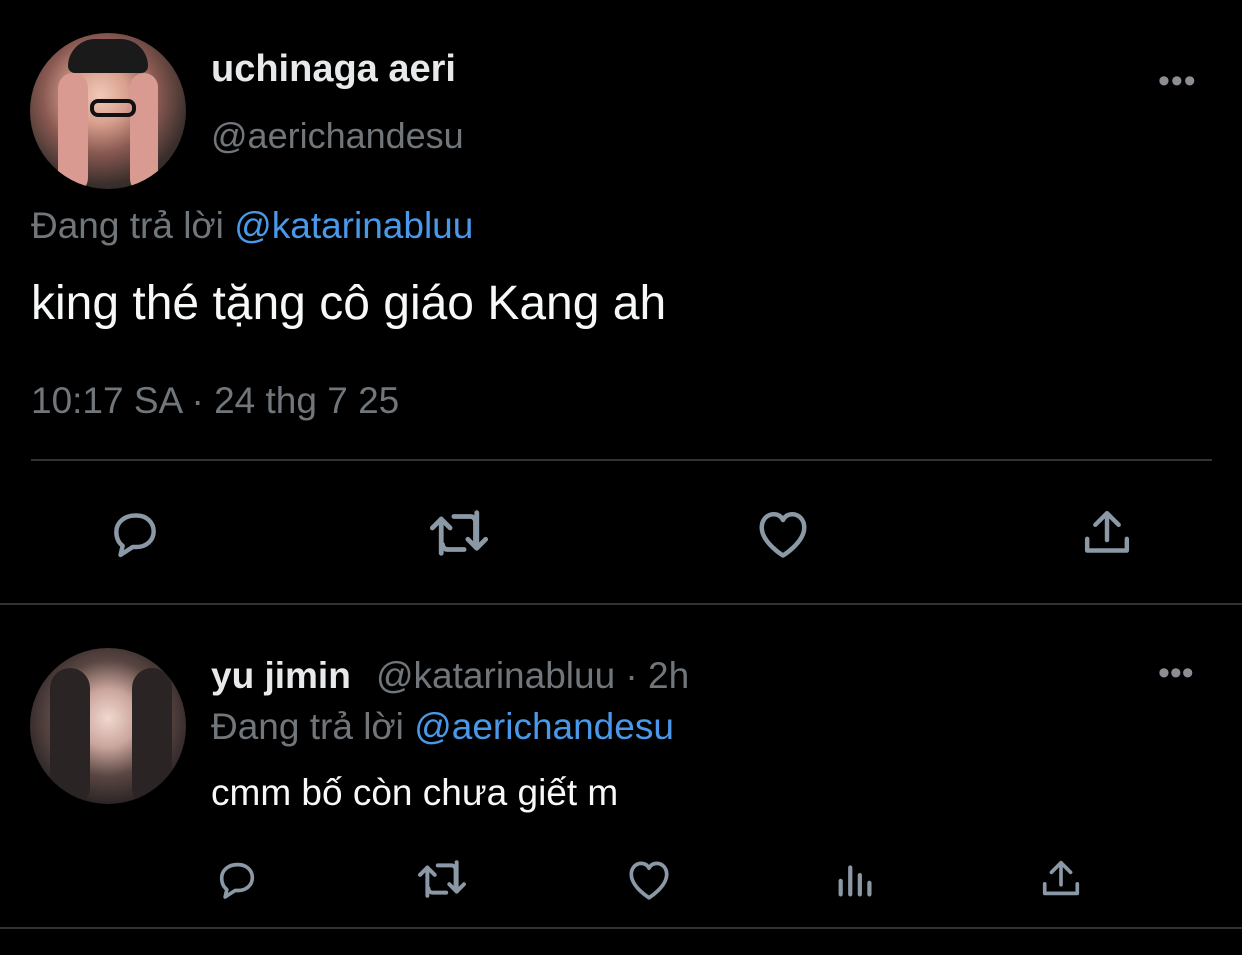 This screenshot has width=1242, height=955. I want to click on author-avatar, so click(108, 111).